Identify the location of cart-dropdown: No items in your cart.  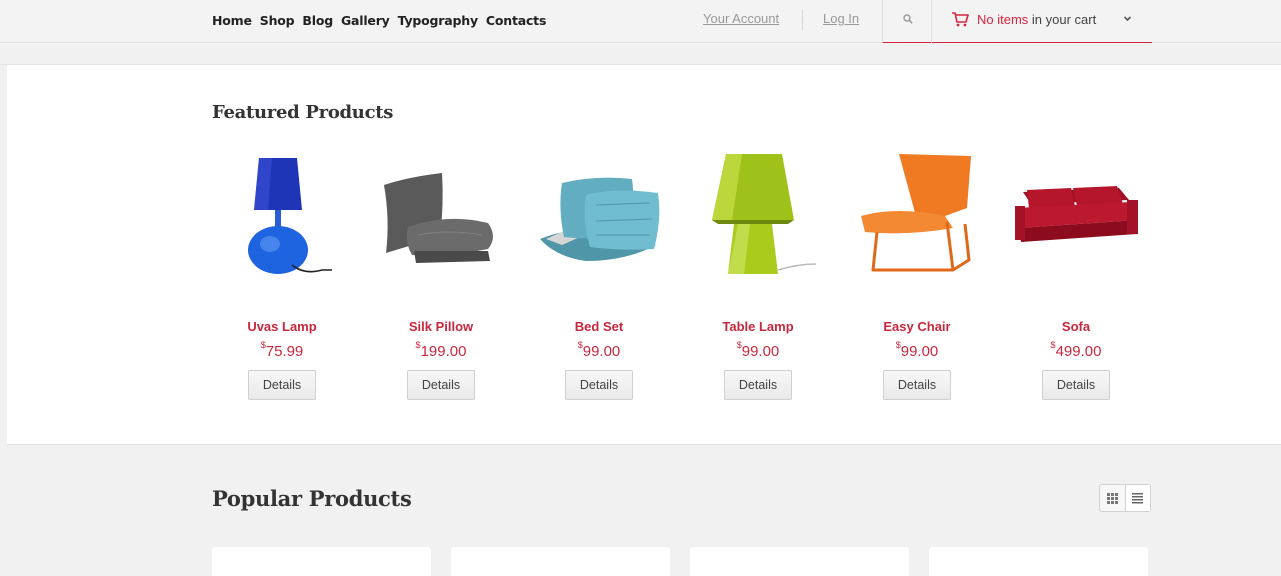
(1041, 22).